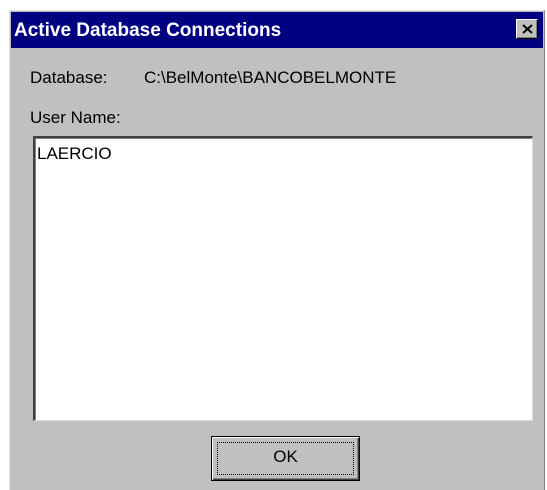 The image size is (547, 490). I want to click on ok-button: OK, so click(285, 458).